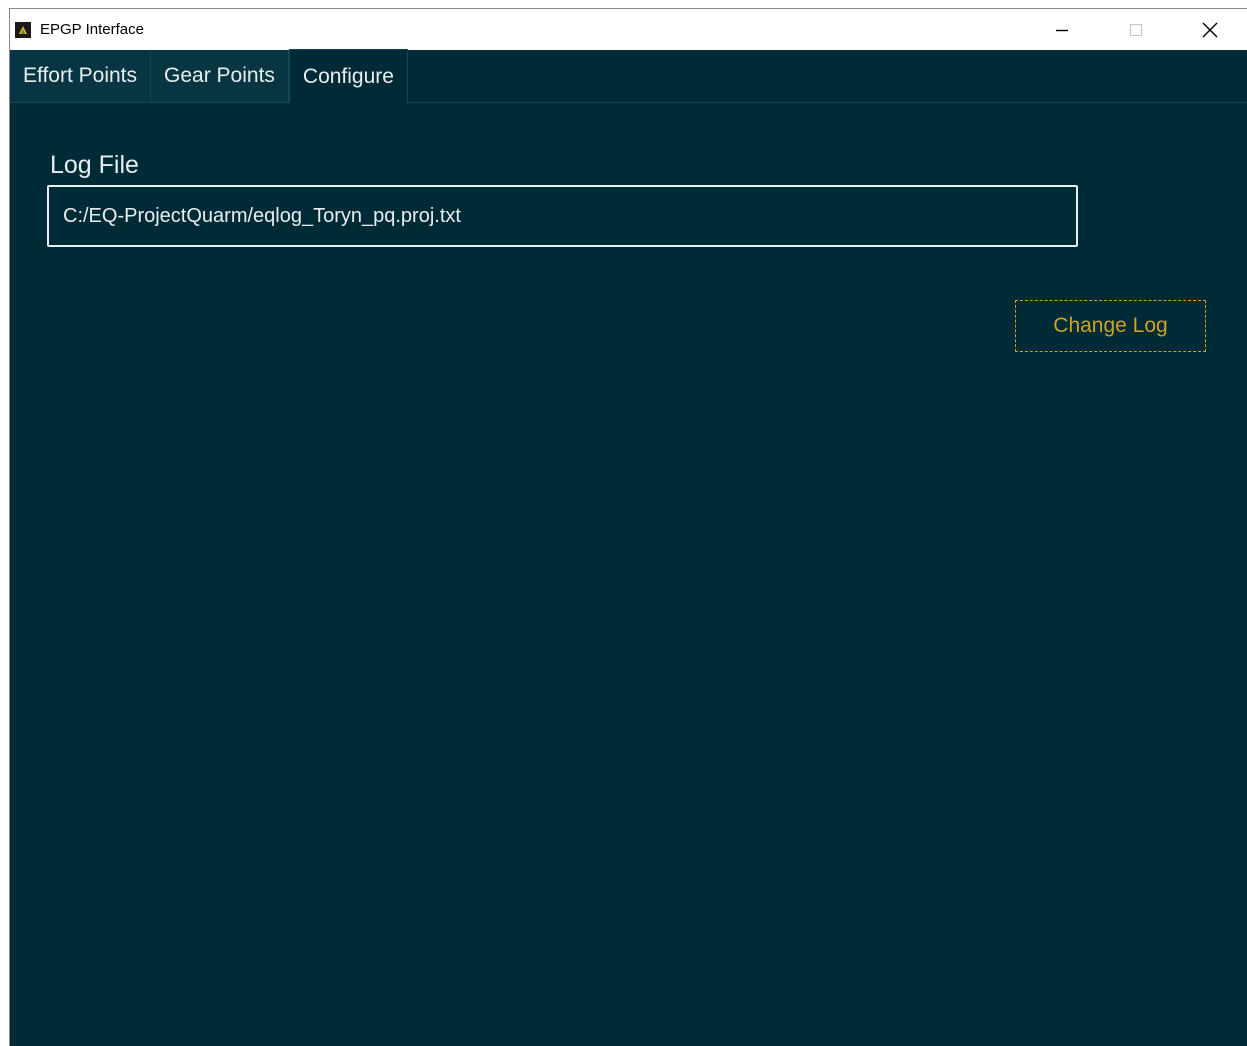 The image size is (1247, 1046). I want to click on tab-gear-points: Gear Points, so click(220, 76).